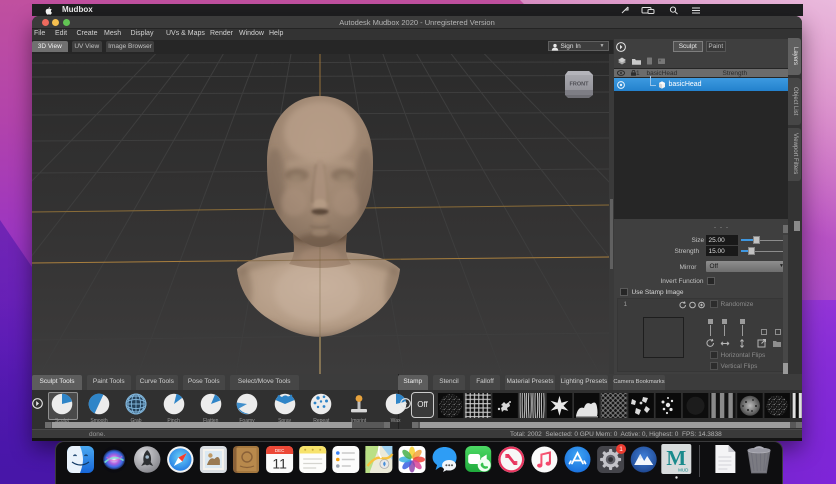 This screenshot has width=836, height=484. Describe the element at coordinates (676, 458) in the screenshot. I see `svg-text: M` at that location.